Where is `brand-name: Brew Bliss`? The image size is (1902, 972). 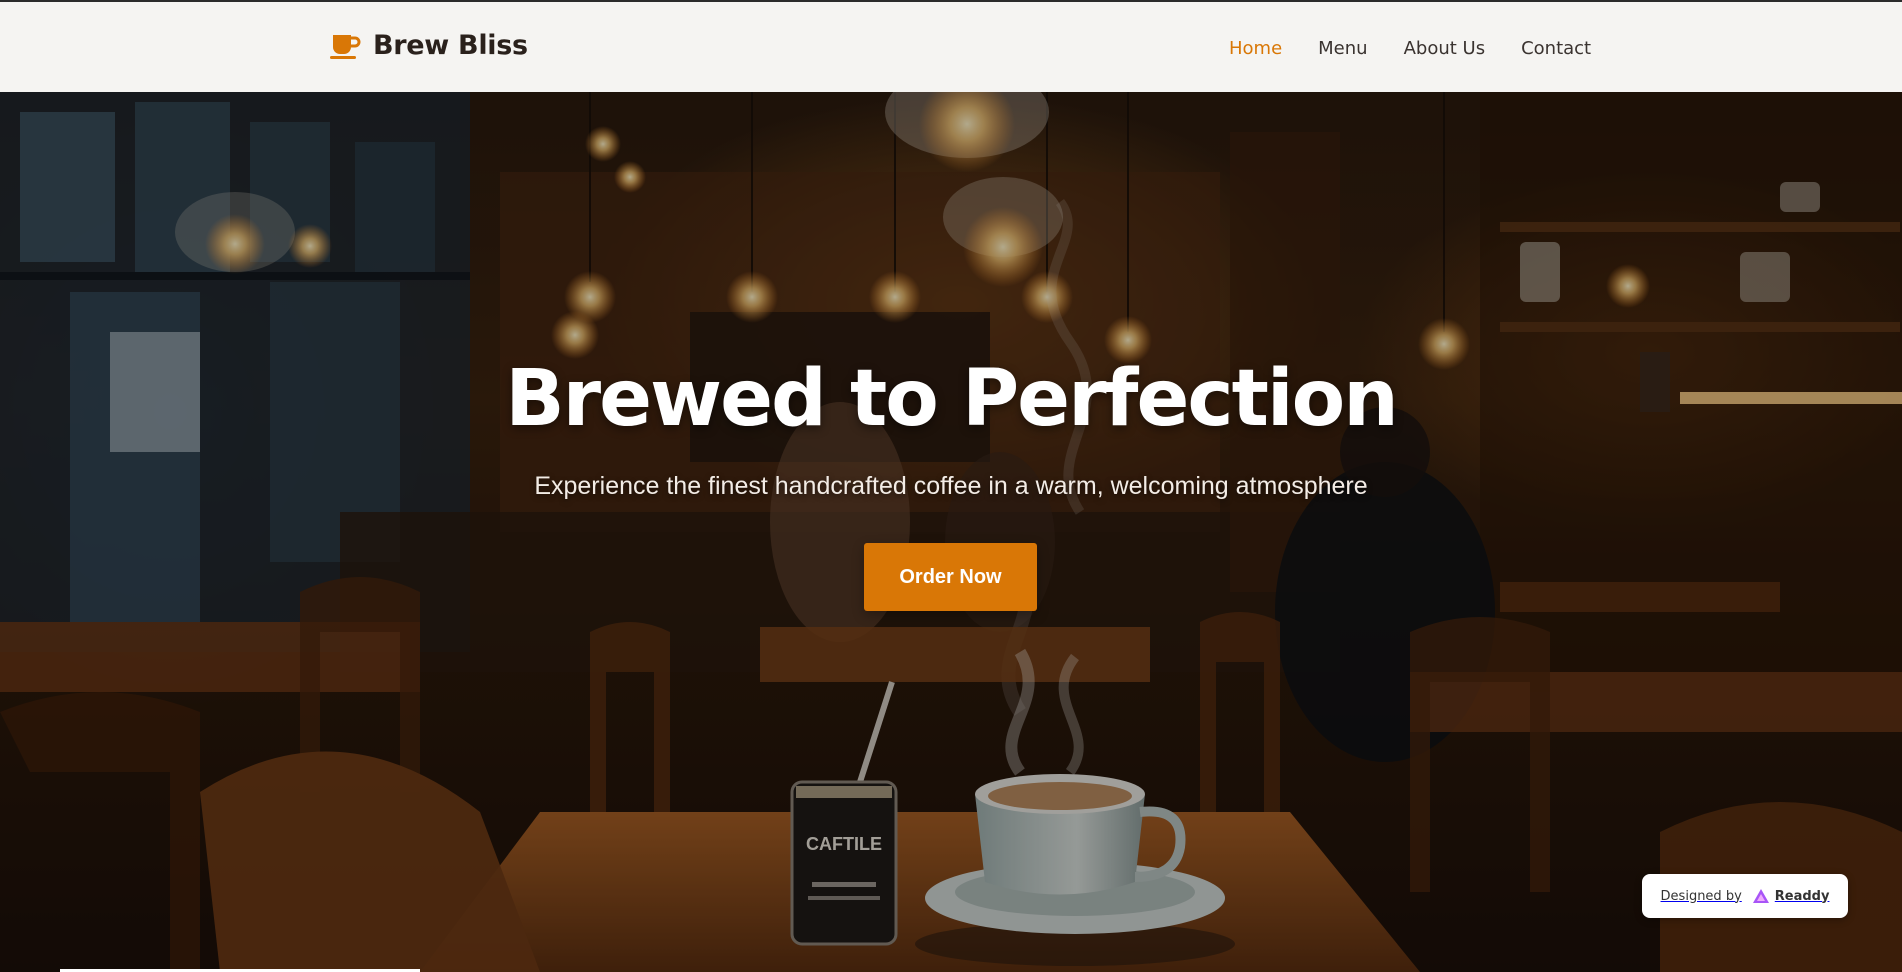
brand-name: Brew Bliss is located at coordinates (450, 45).